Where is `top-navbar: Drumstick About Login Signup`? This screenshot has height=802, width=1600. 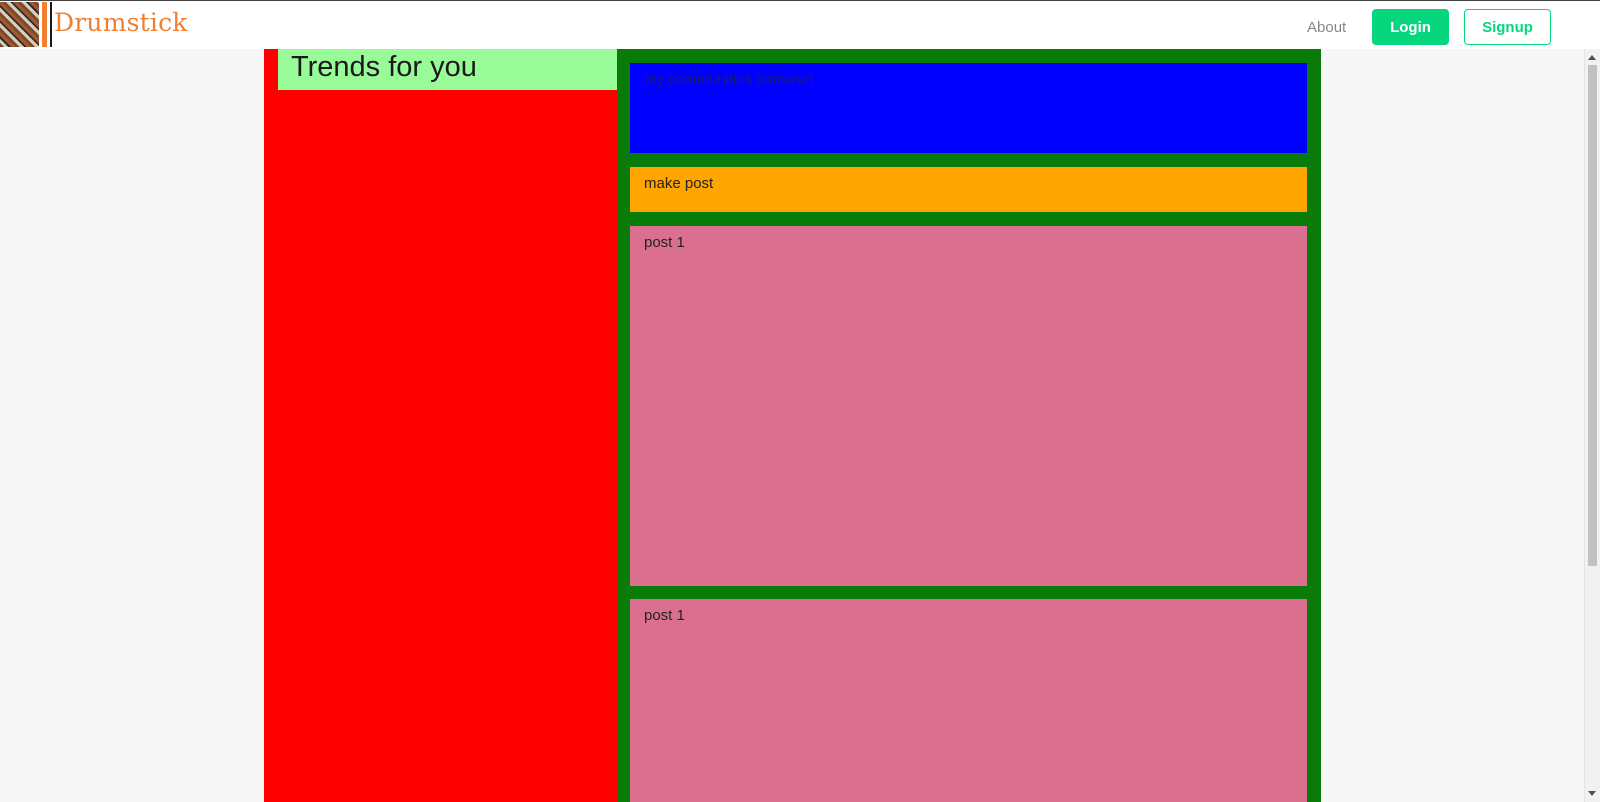 top-navbar: Drumstick About Login Signup is located at coordinates (800, 24).